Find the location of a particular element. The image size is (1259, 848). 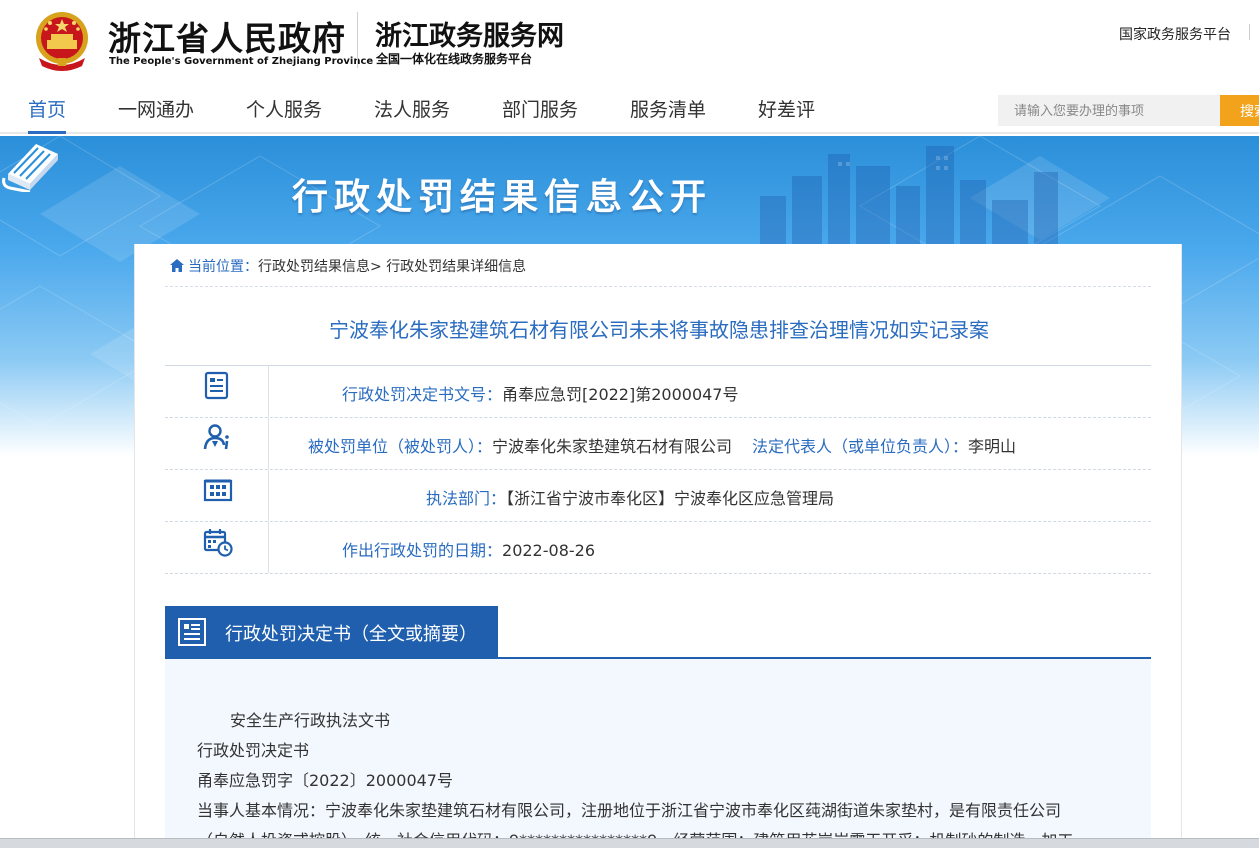

document-icon is located at coordinates (216, 385).